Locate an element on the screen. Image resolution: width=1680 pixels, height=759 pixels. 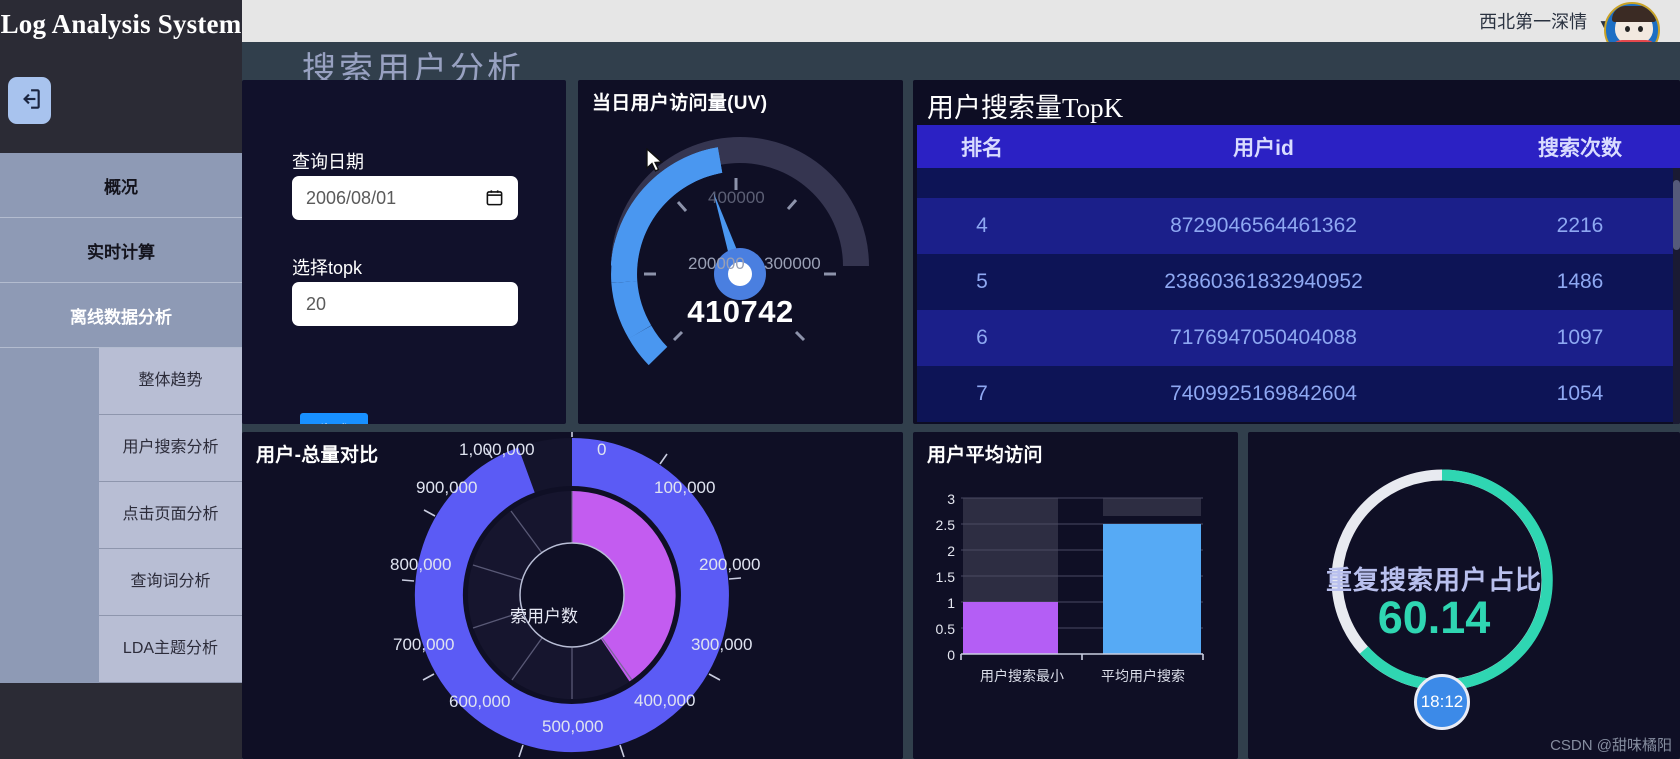
donut-tick-5: 500,000 is located at coordinates (573, 726).